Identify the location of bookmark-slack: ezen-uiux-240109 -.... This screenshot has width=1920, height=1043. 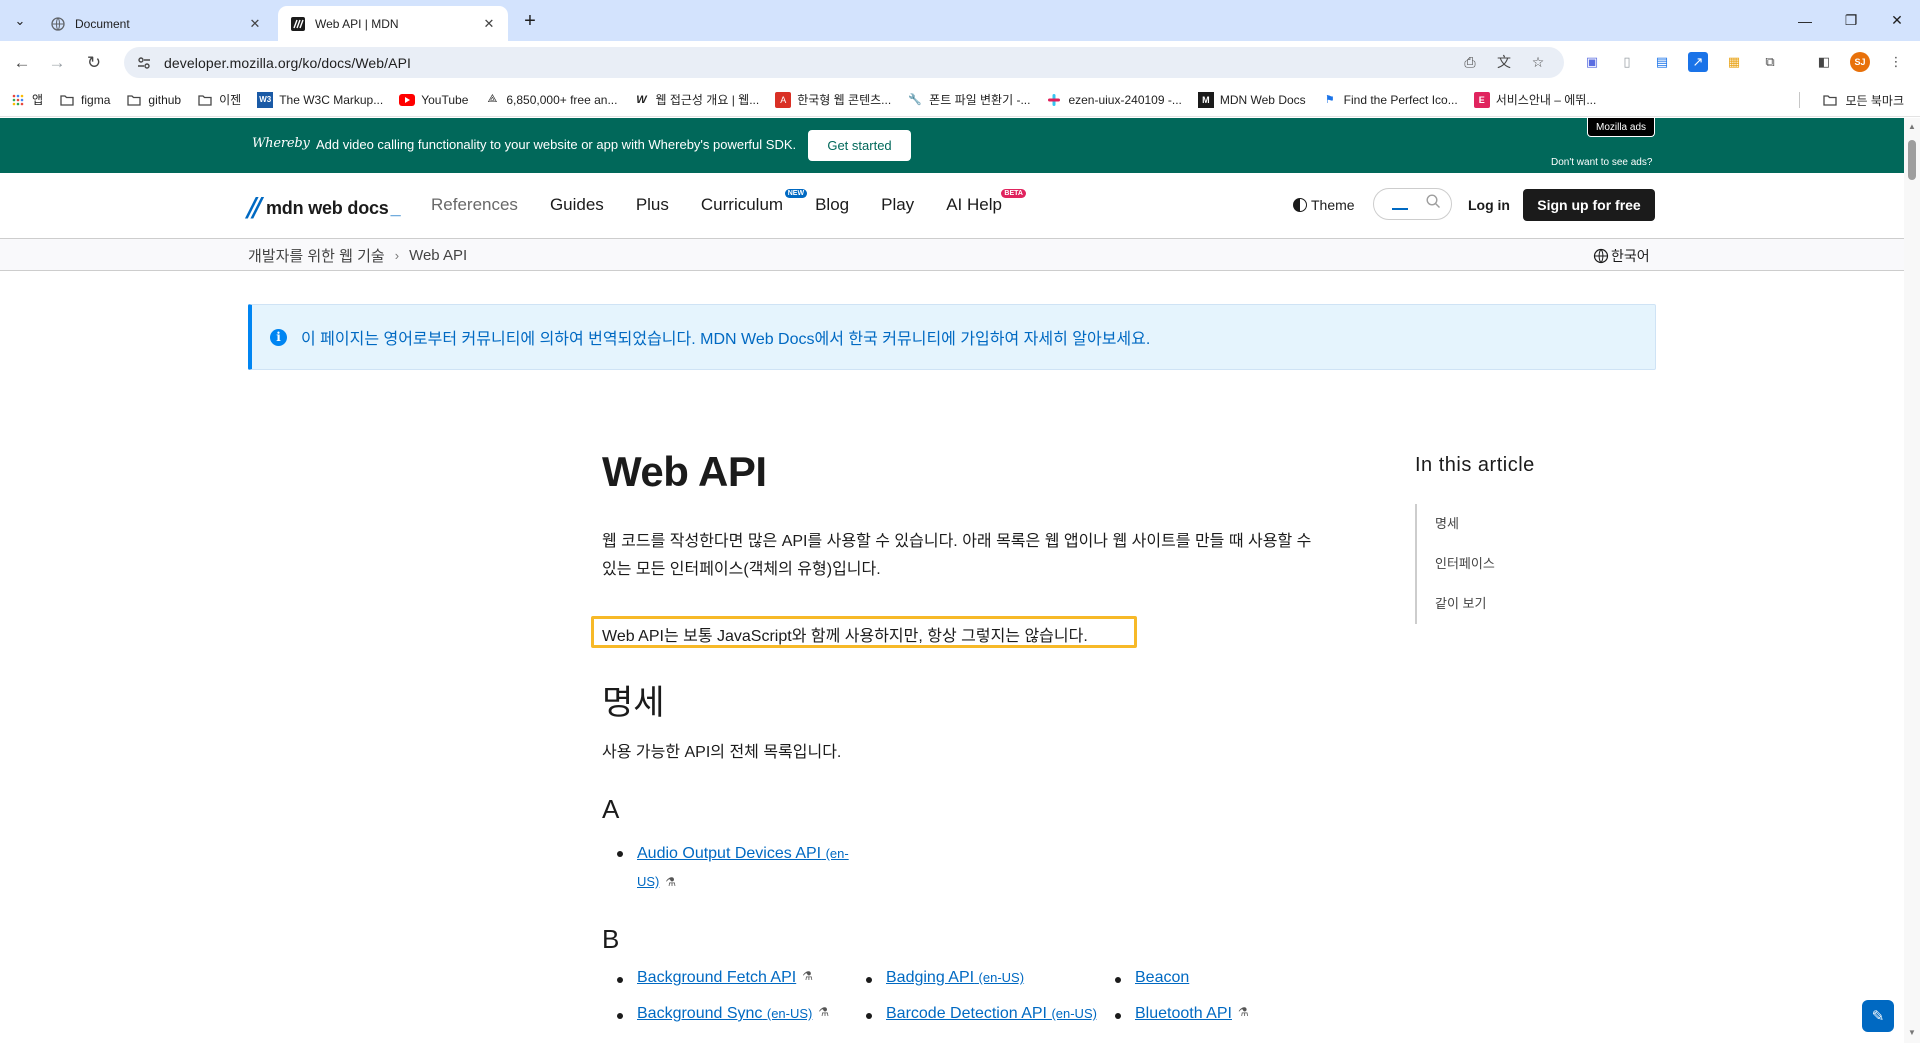
(1114, 100).